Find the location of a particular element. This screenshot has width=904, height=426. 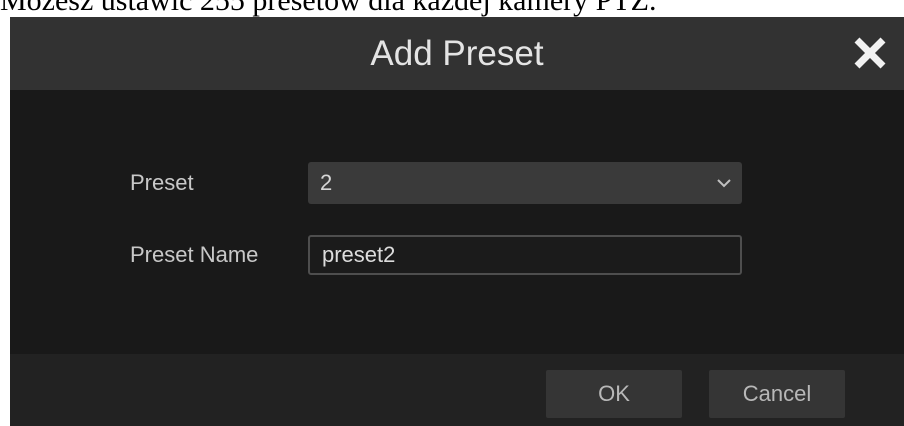

close-button is located at coordinates (870, 53).